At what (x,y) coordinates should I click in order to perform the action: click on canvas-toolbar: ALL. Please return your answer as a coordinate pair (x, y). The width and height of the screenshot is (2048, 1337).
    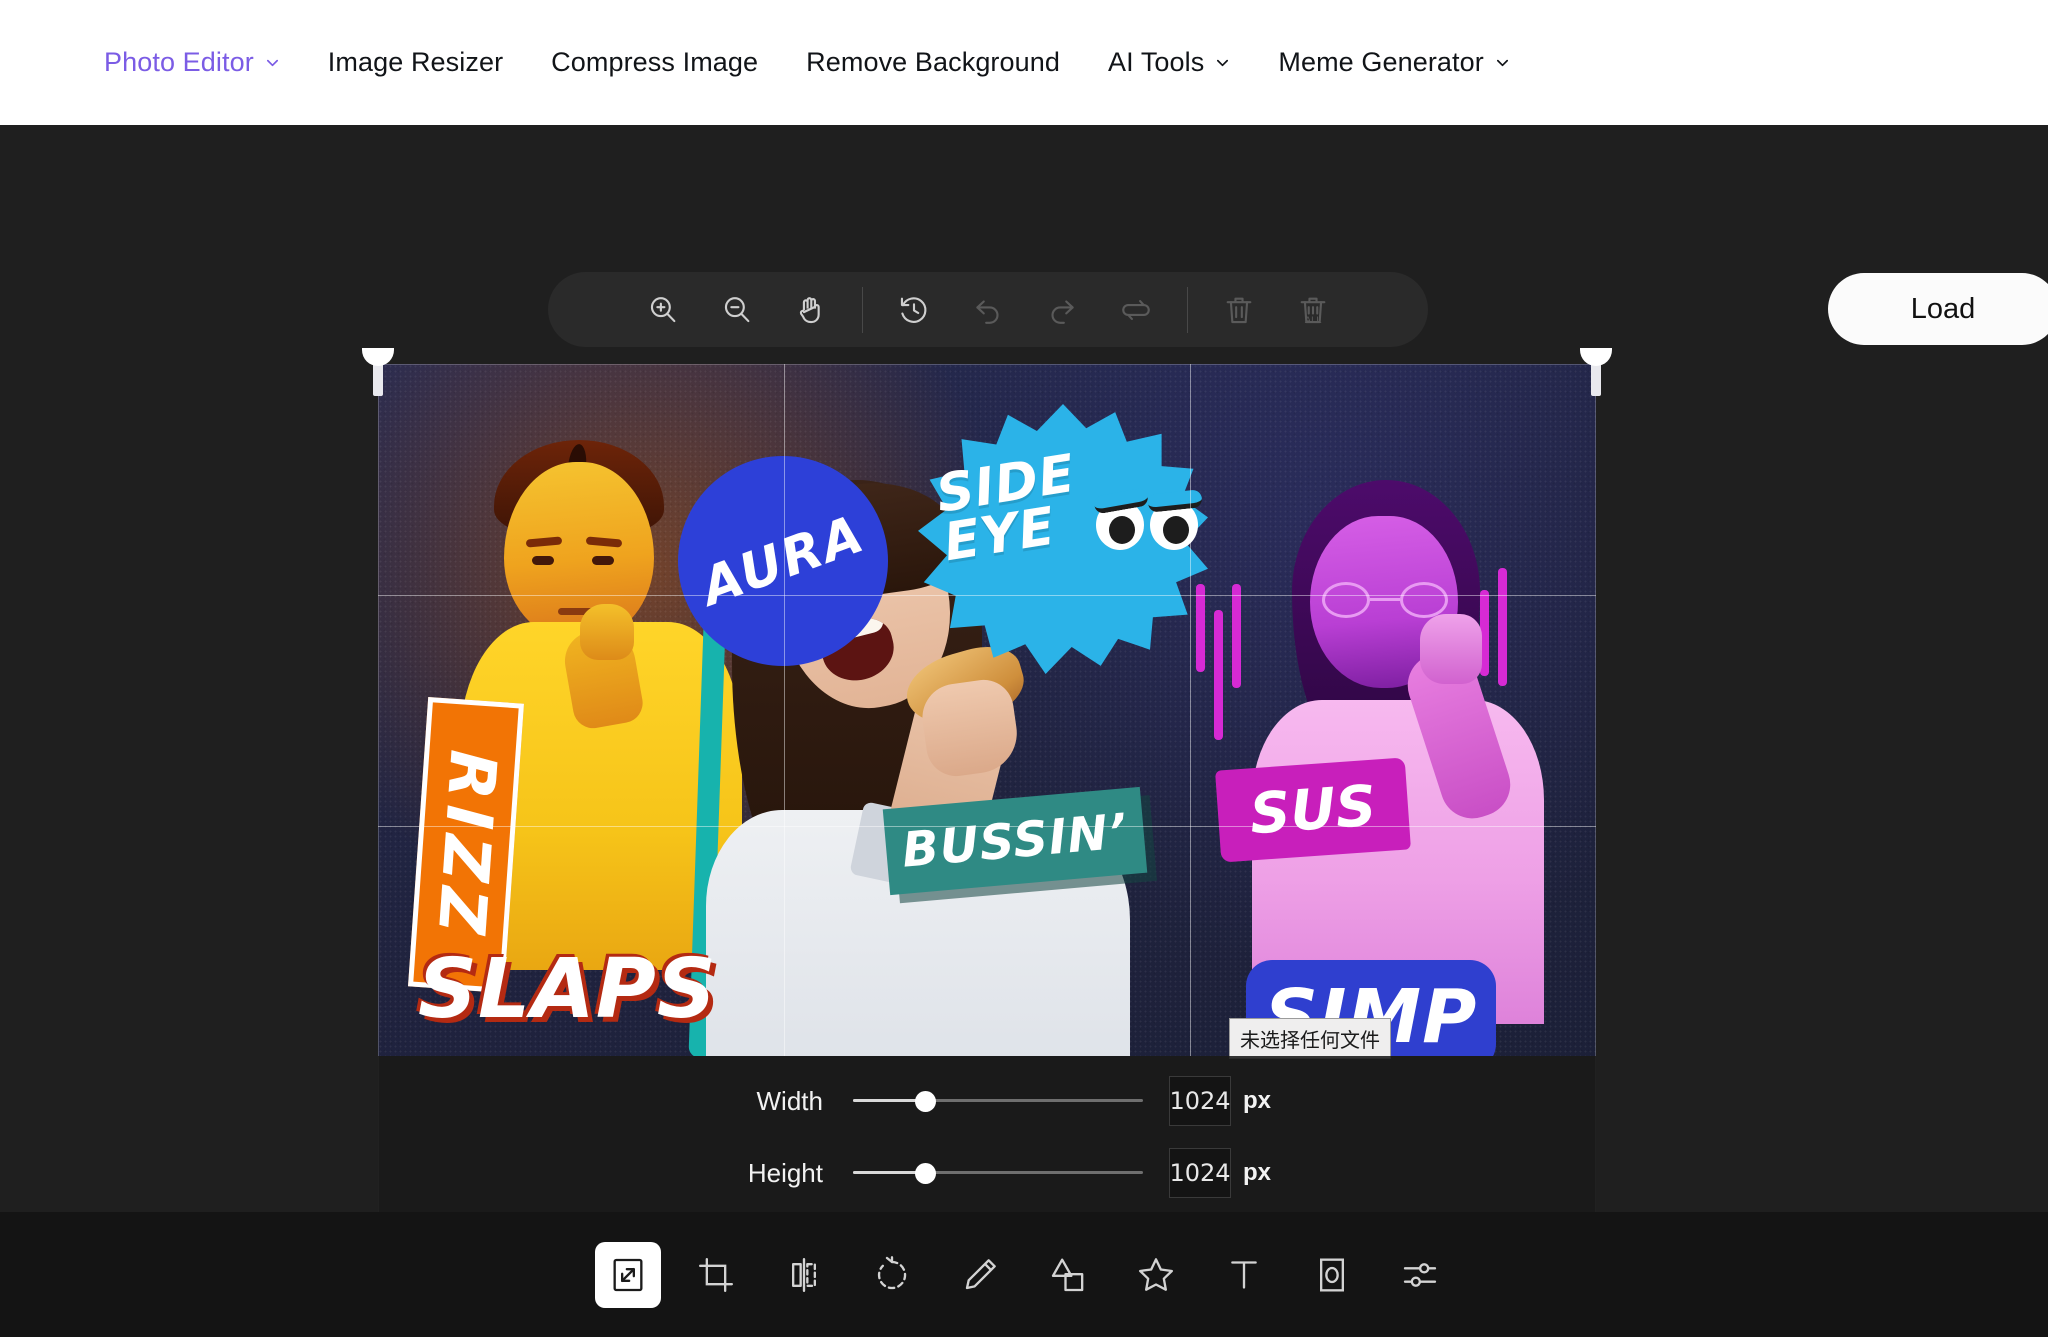
    Looking at the image, I should click on (988, 309).